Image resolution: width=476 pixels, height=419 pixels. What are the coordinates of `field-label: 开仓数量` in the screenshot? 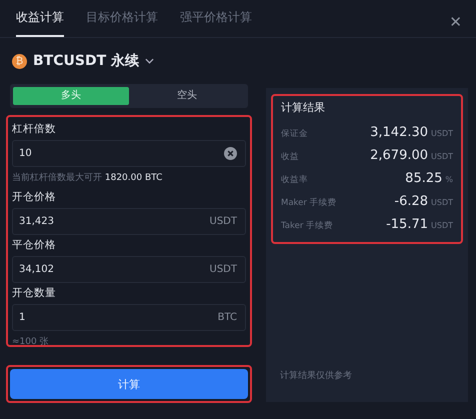 It's located at (34, 293).